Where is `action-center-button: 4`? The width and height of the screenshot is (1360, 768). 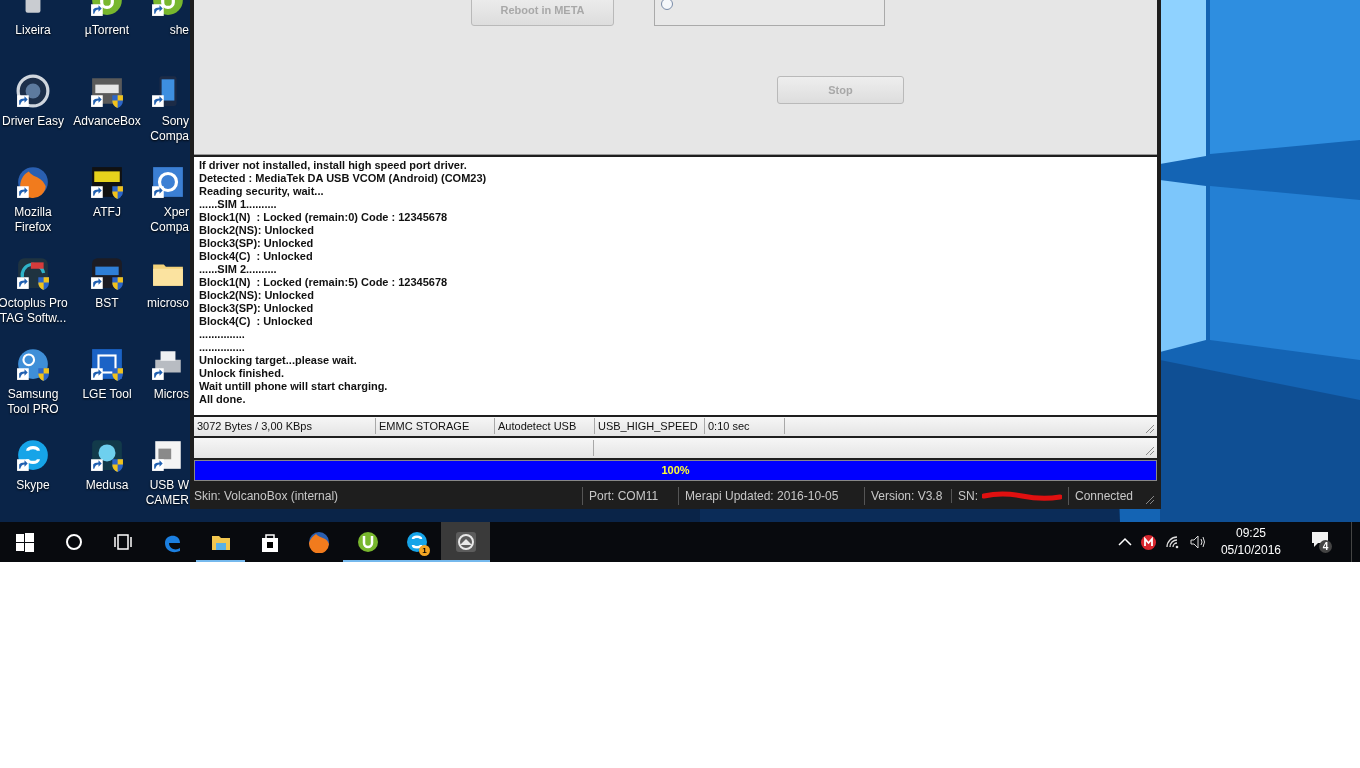 action-center-button: 4 is located at coordinates (1322, 542).